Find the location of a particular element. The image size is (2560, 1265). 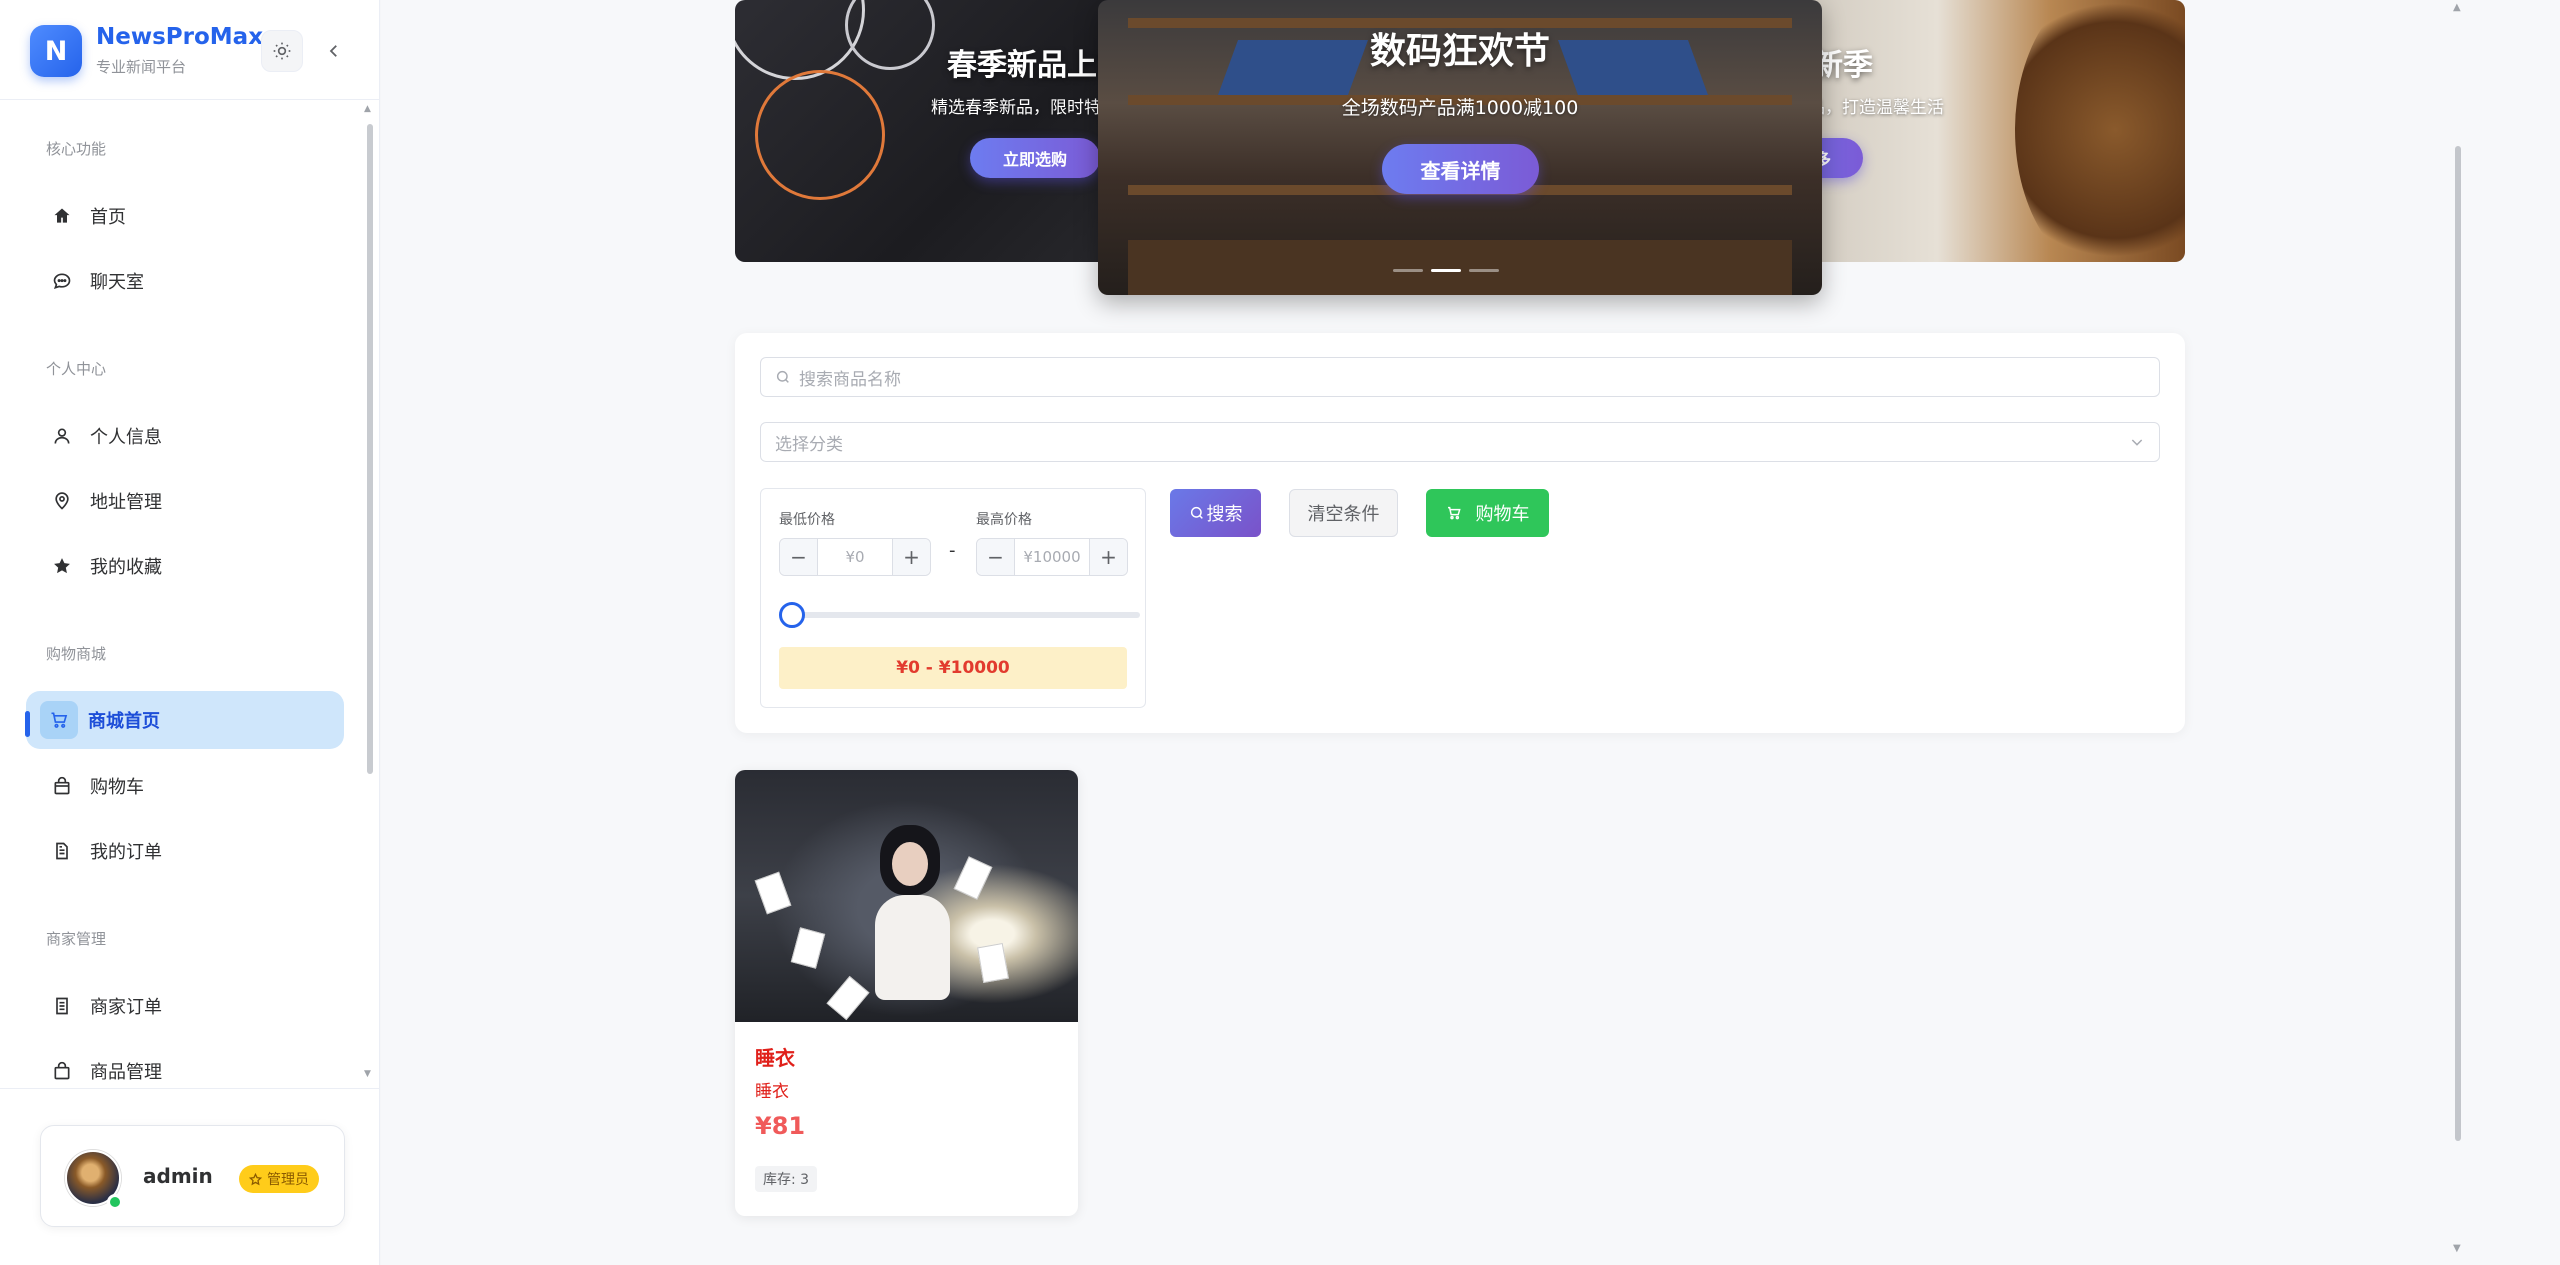

sidebar-item-label: 商家订单 is located at coordinates (126, 1007).